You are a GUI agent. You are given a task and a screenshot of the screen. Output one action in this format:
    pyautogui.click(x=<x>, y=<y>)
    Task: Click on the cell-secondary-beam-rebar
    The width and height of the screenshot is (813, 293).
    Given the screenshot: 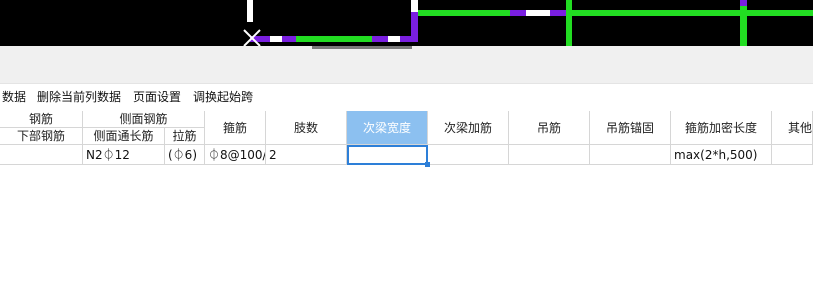 What is the action you would take?
    pyautogui.click(x=468, y=155)
    